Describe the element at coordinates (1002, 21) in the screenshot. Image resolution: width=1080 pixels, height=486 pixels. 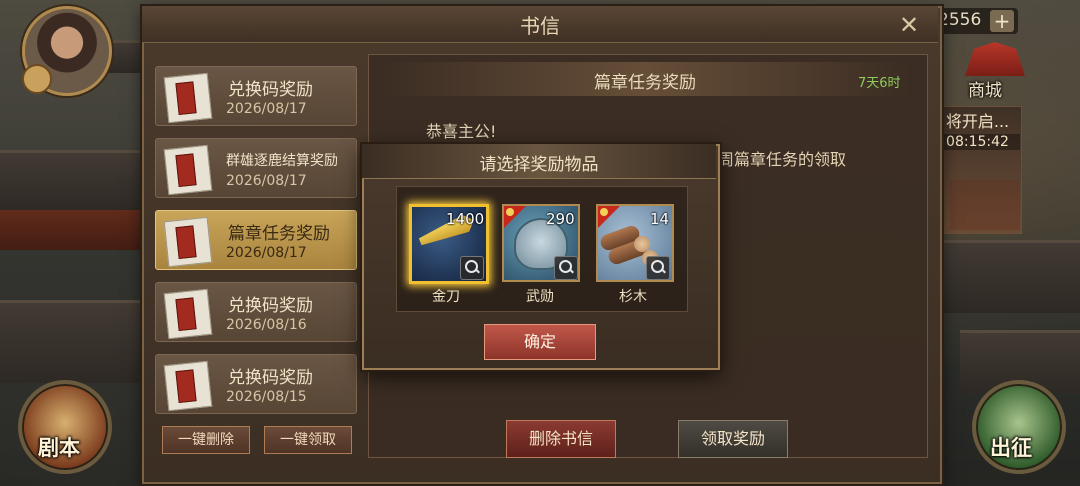
I see `resource-plus-button: +` at that location.